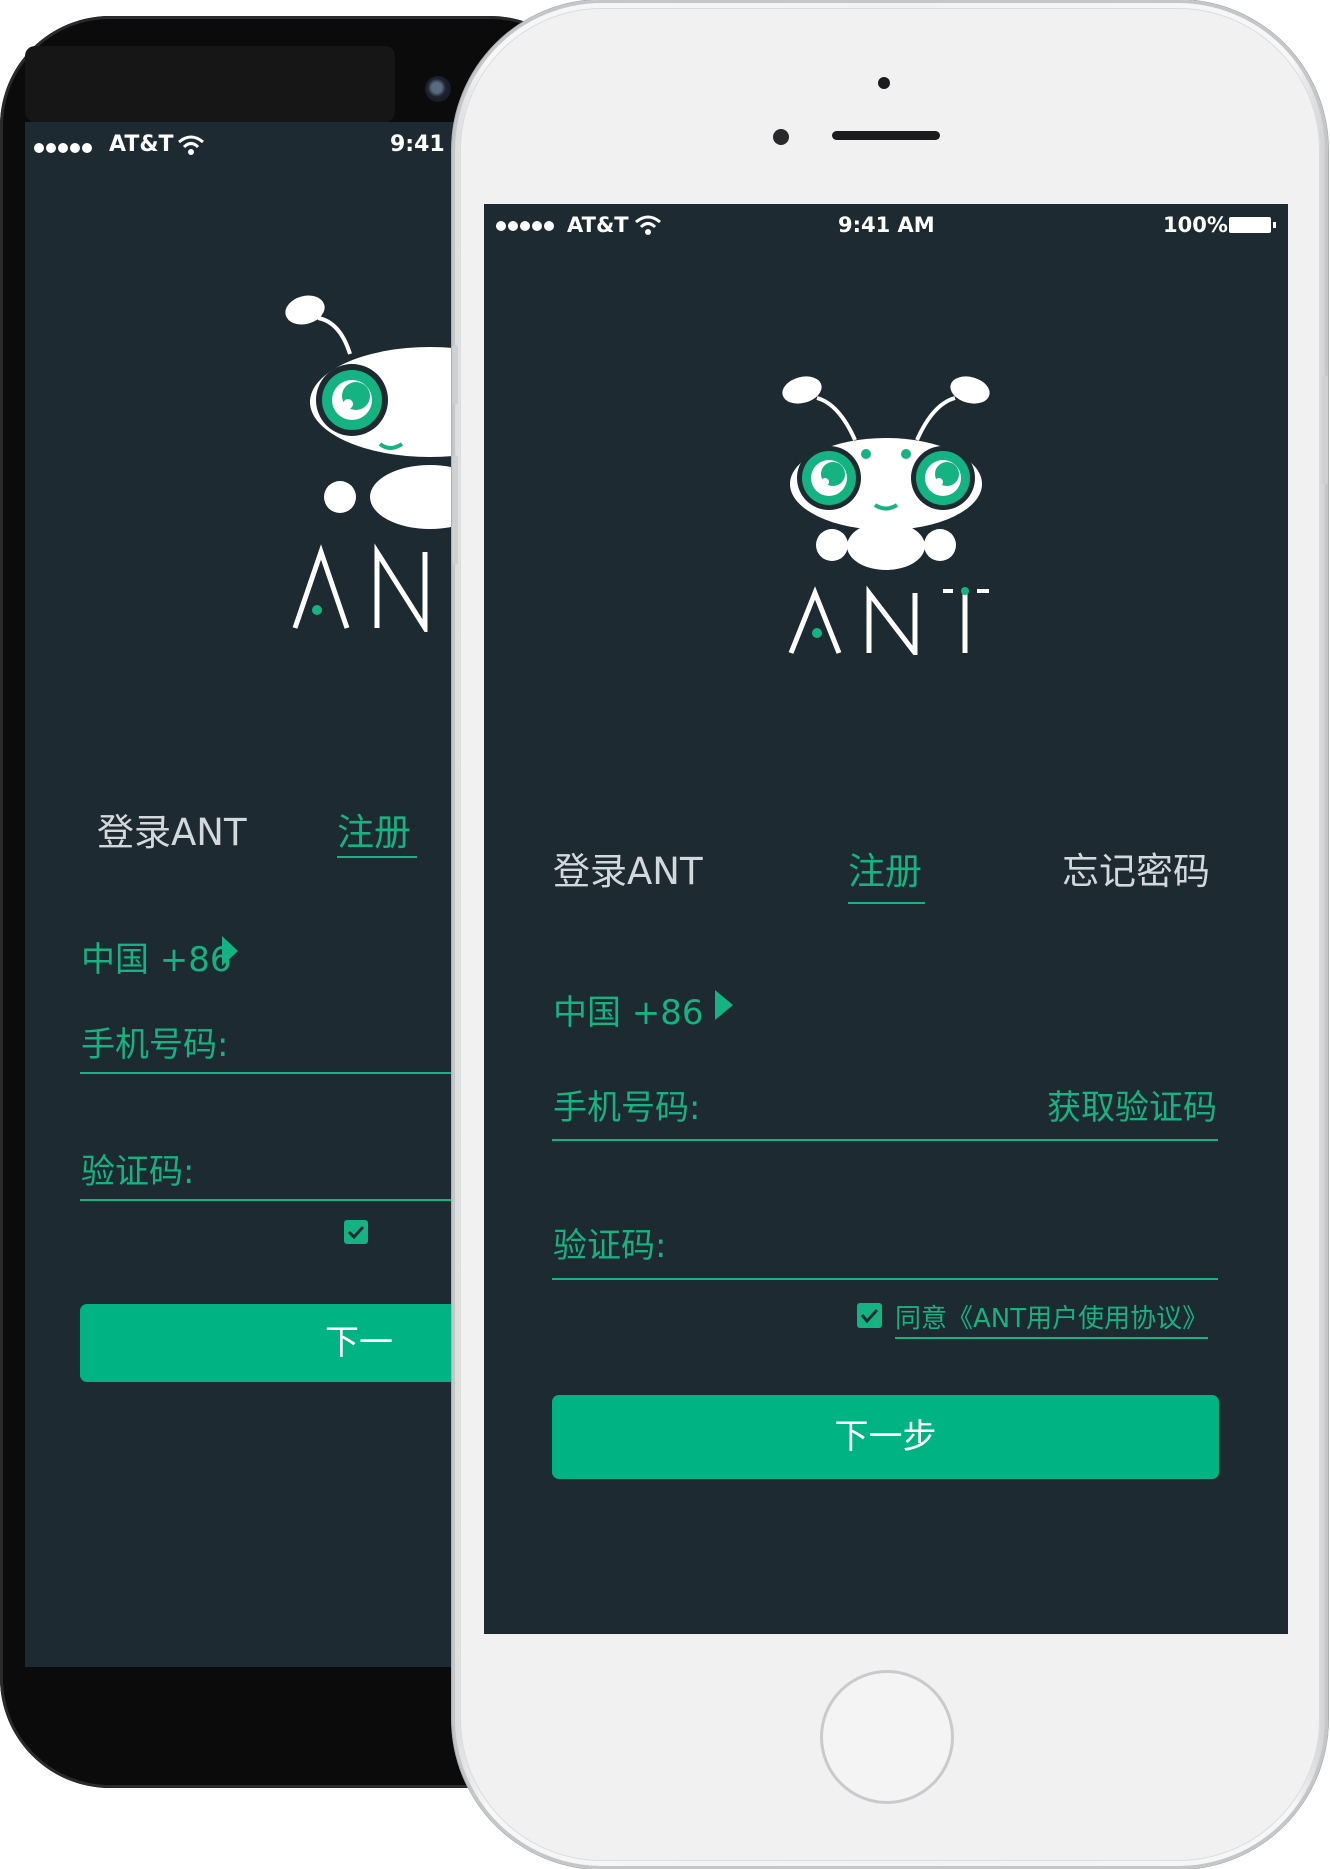 The width and height of the screenshot is (1330, 1869). What do you see at coordinates (455, 375) in the screenshot?
I see `mute-switch` at bounding box center [455, 375].